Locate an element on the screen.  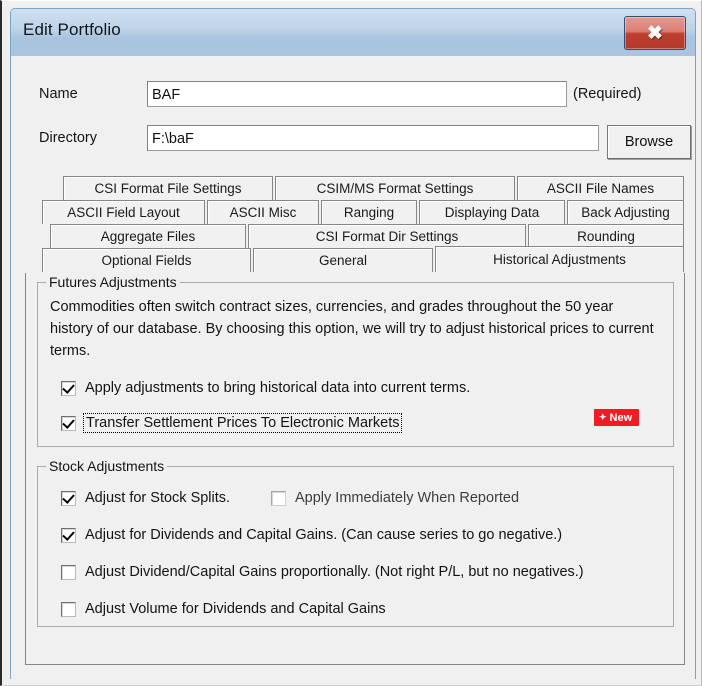
tab-label: Displaying Data is located at coordinates (492, 212).